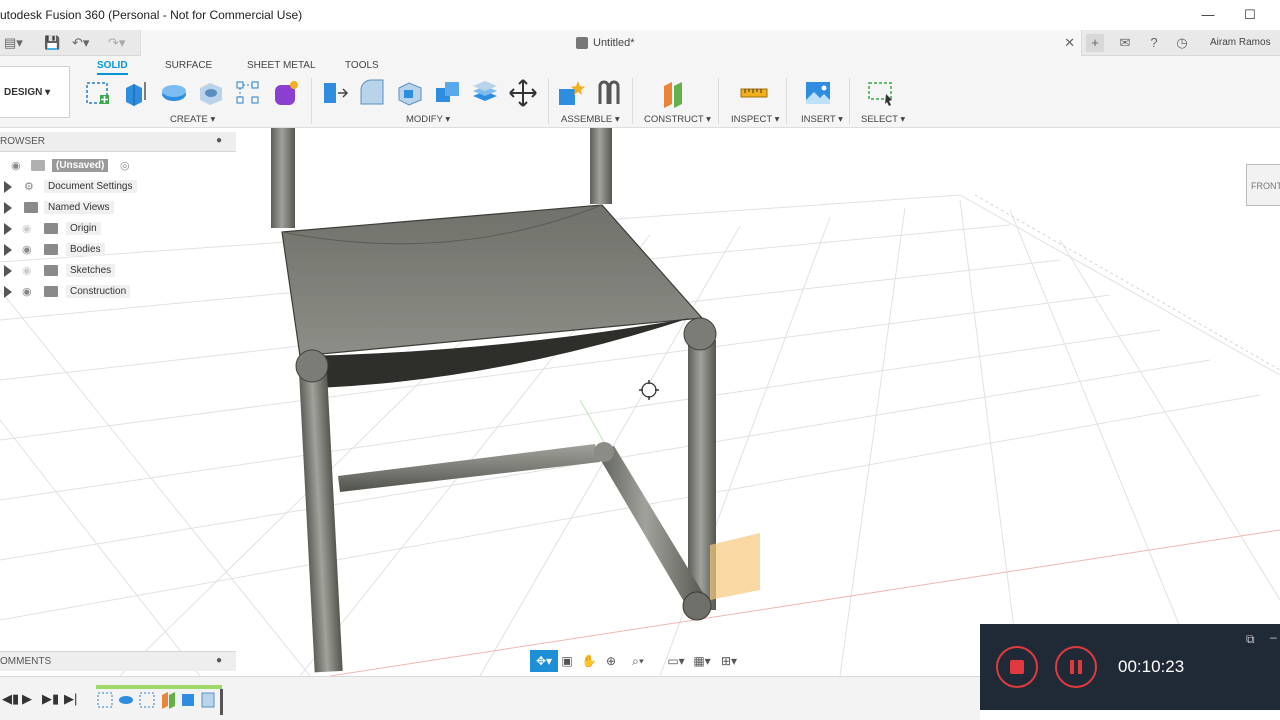 The image size is (1280, 720). What do you see at coordinates (1069, 43) in the screenshot?
I see `close-tab-icon: ✕` at bounding box center [1069, 43].